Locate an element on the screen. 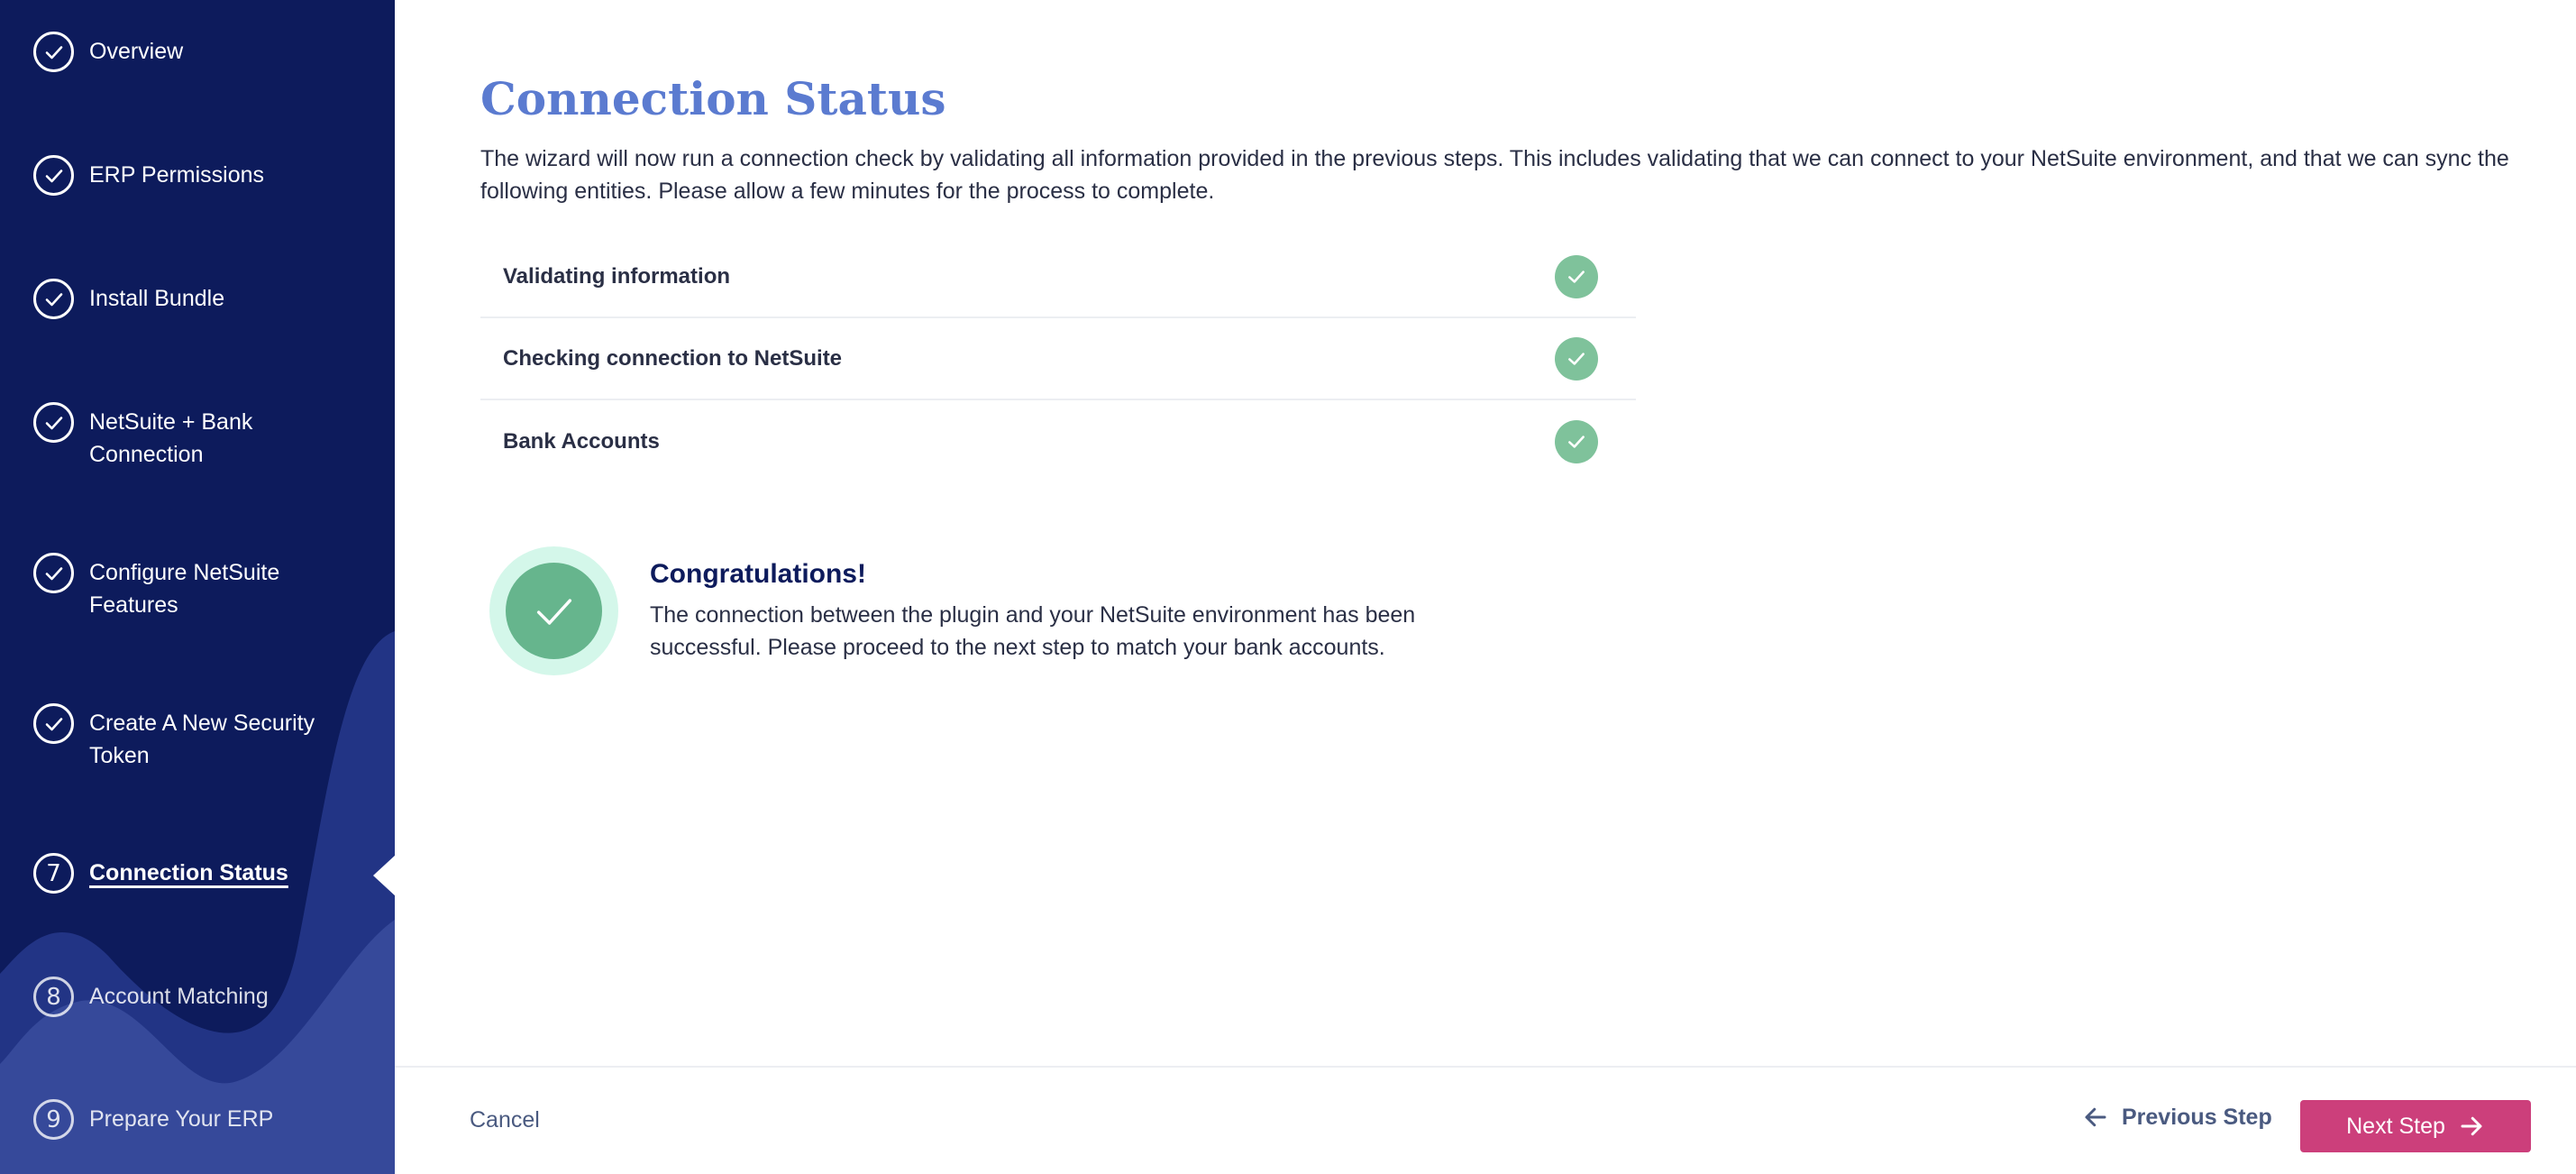 The width and height of the screenshot is (2576, 1174). step-number: 7 is located at coordinates (53, 873).